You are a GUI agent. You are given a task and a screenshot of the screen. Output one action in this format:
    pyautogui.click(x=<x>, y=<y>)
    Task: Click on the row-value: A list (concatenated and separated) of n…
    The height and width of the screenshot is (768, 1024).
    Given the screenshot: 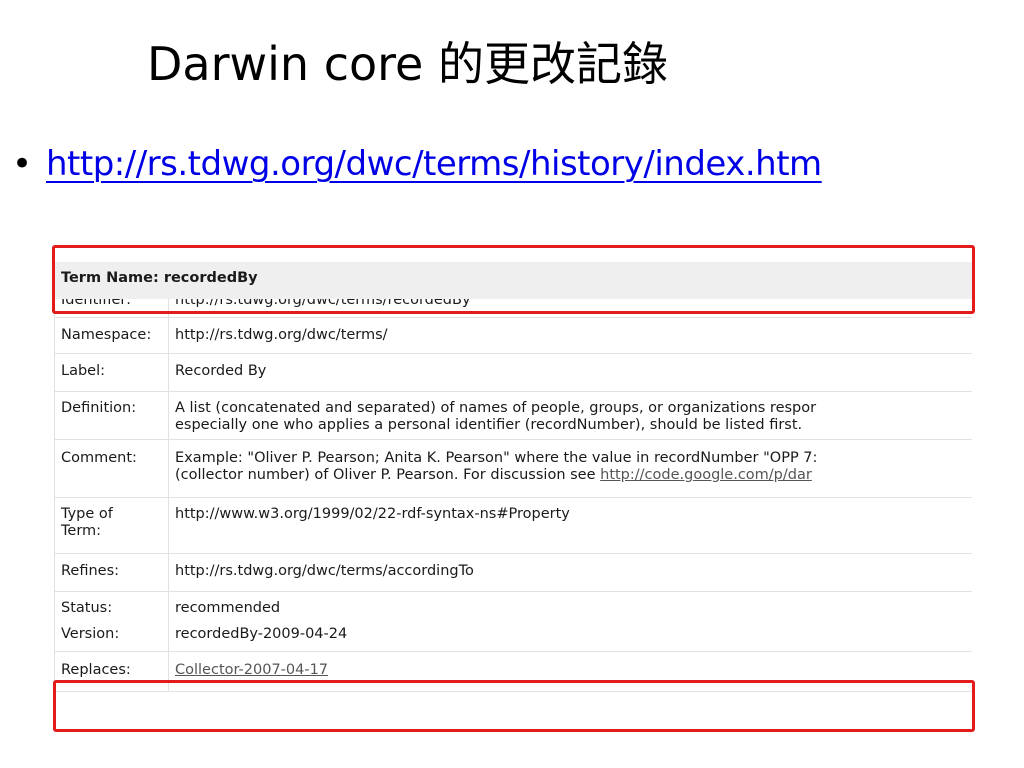 What is the action you would take?
    pyautogui.click(x=570, y=415)
    